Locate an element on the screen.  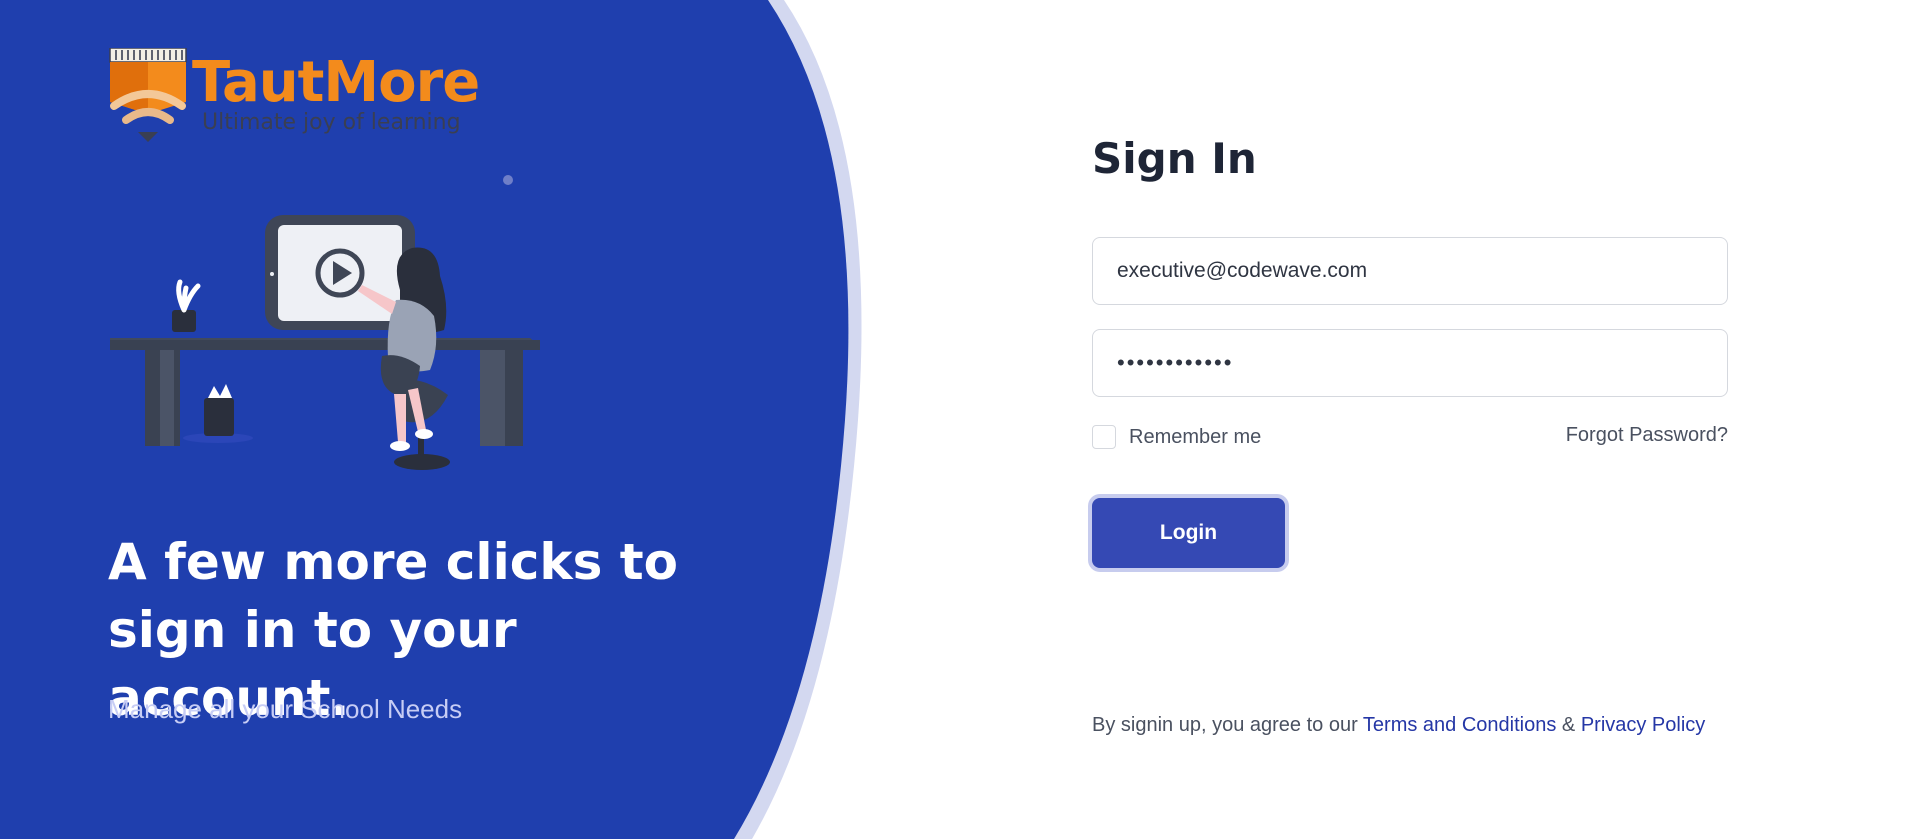
password-field is located at coordinates (1410, 363).